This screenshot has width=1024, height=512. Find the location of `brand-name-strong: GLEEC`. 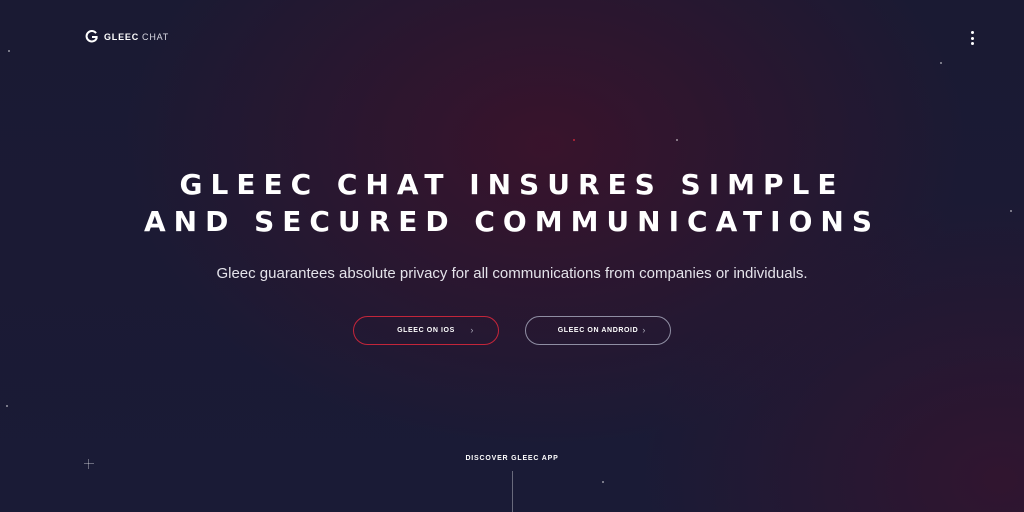

brand-name-strong: GLEEC is located at coordinates (122, 37).